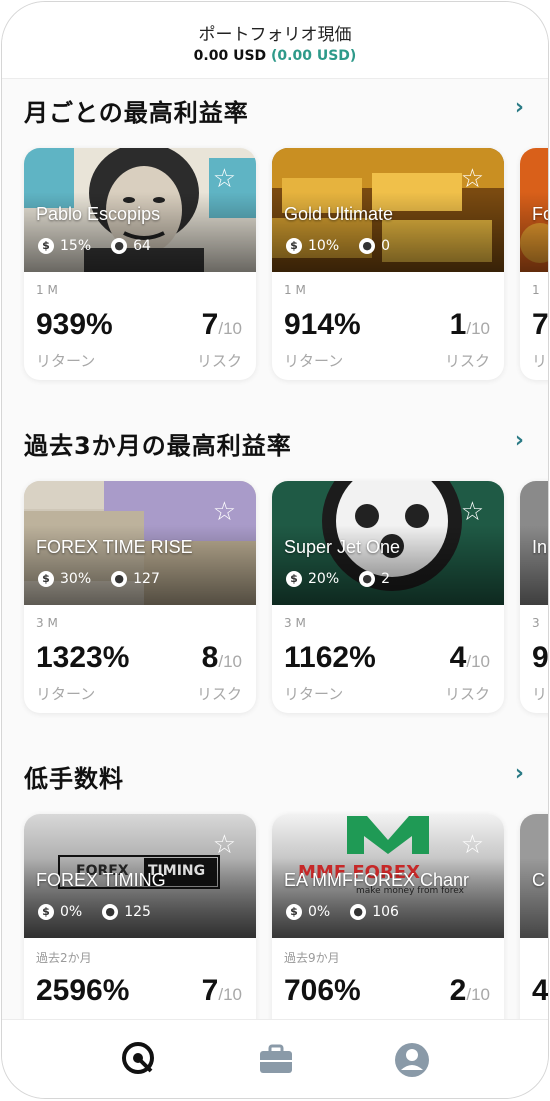 This screenshot has width=550, height=1101. I want to click on briefcase-icon, so click(276, 1060).